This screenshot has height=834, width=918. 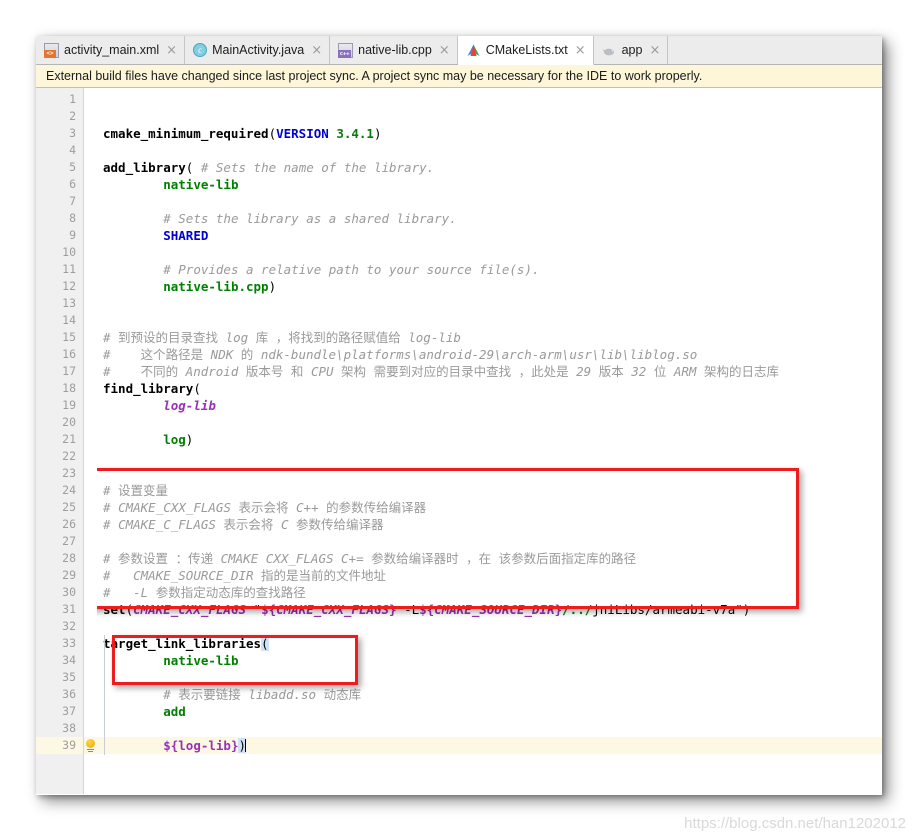 I want to click on line-number: 8, so click(x=72, y=218).